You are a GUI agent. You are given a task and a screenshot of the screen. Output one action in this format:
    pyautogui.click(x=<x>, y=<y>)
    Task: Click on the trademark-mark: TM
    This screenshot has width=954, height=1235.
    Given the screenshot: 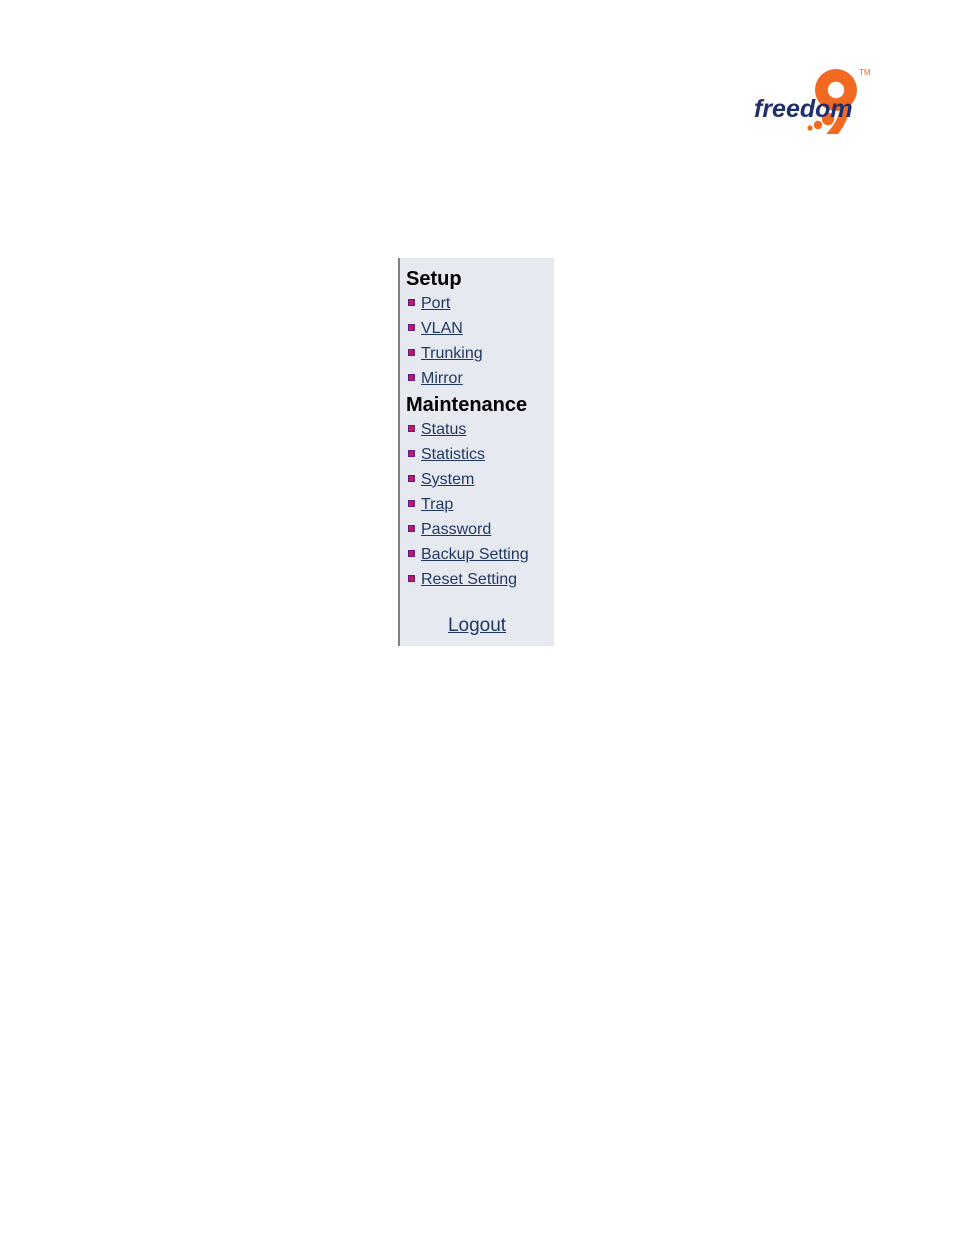 What is the action you would take?
    pyautogui.click(x=865, y=72)
    